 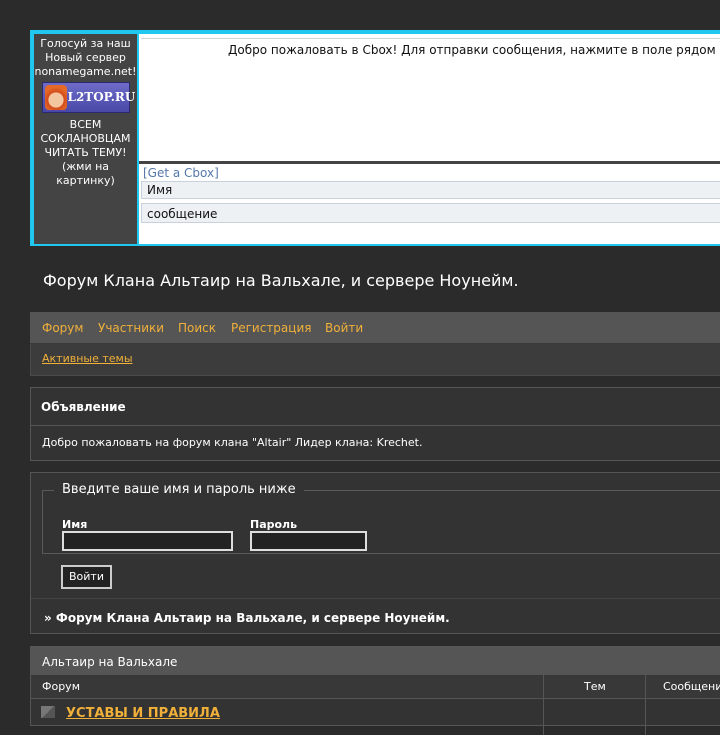 What do you see at coordinates (344, 328) in the screenshot?
I see `nav-login: Войти` at bounding box center [344, 328].